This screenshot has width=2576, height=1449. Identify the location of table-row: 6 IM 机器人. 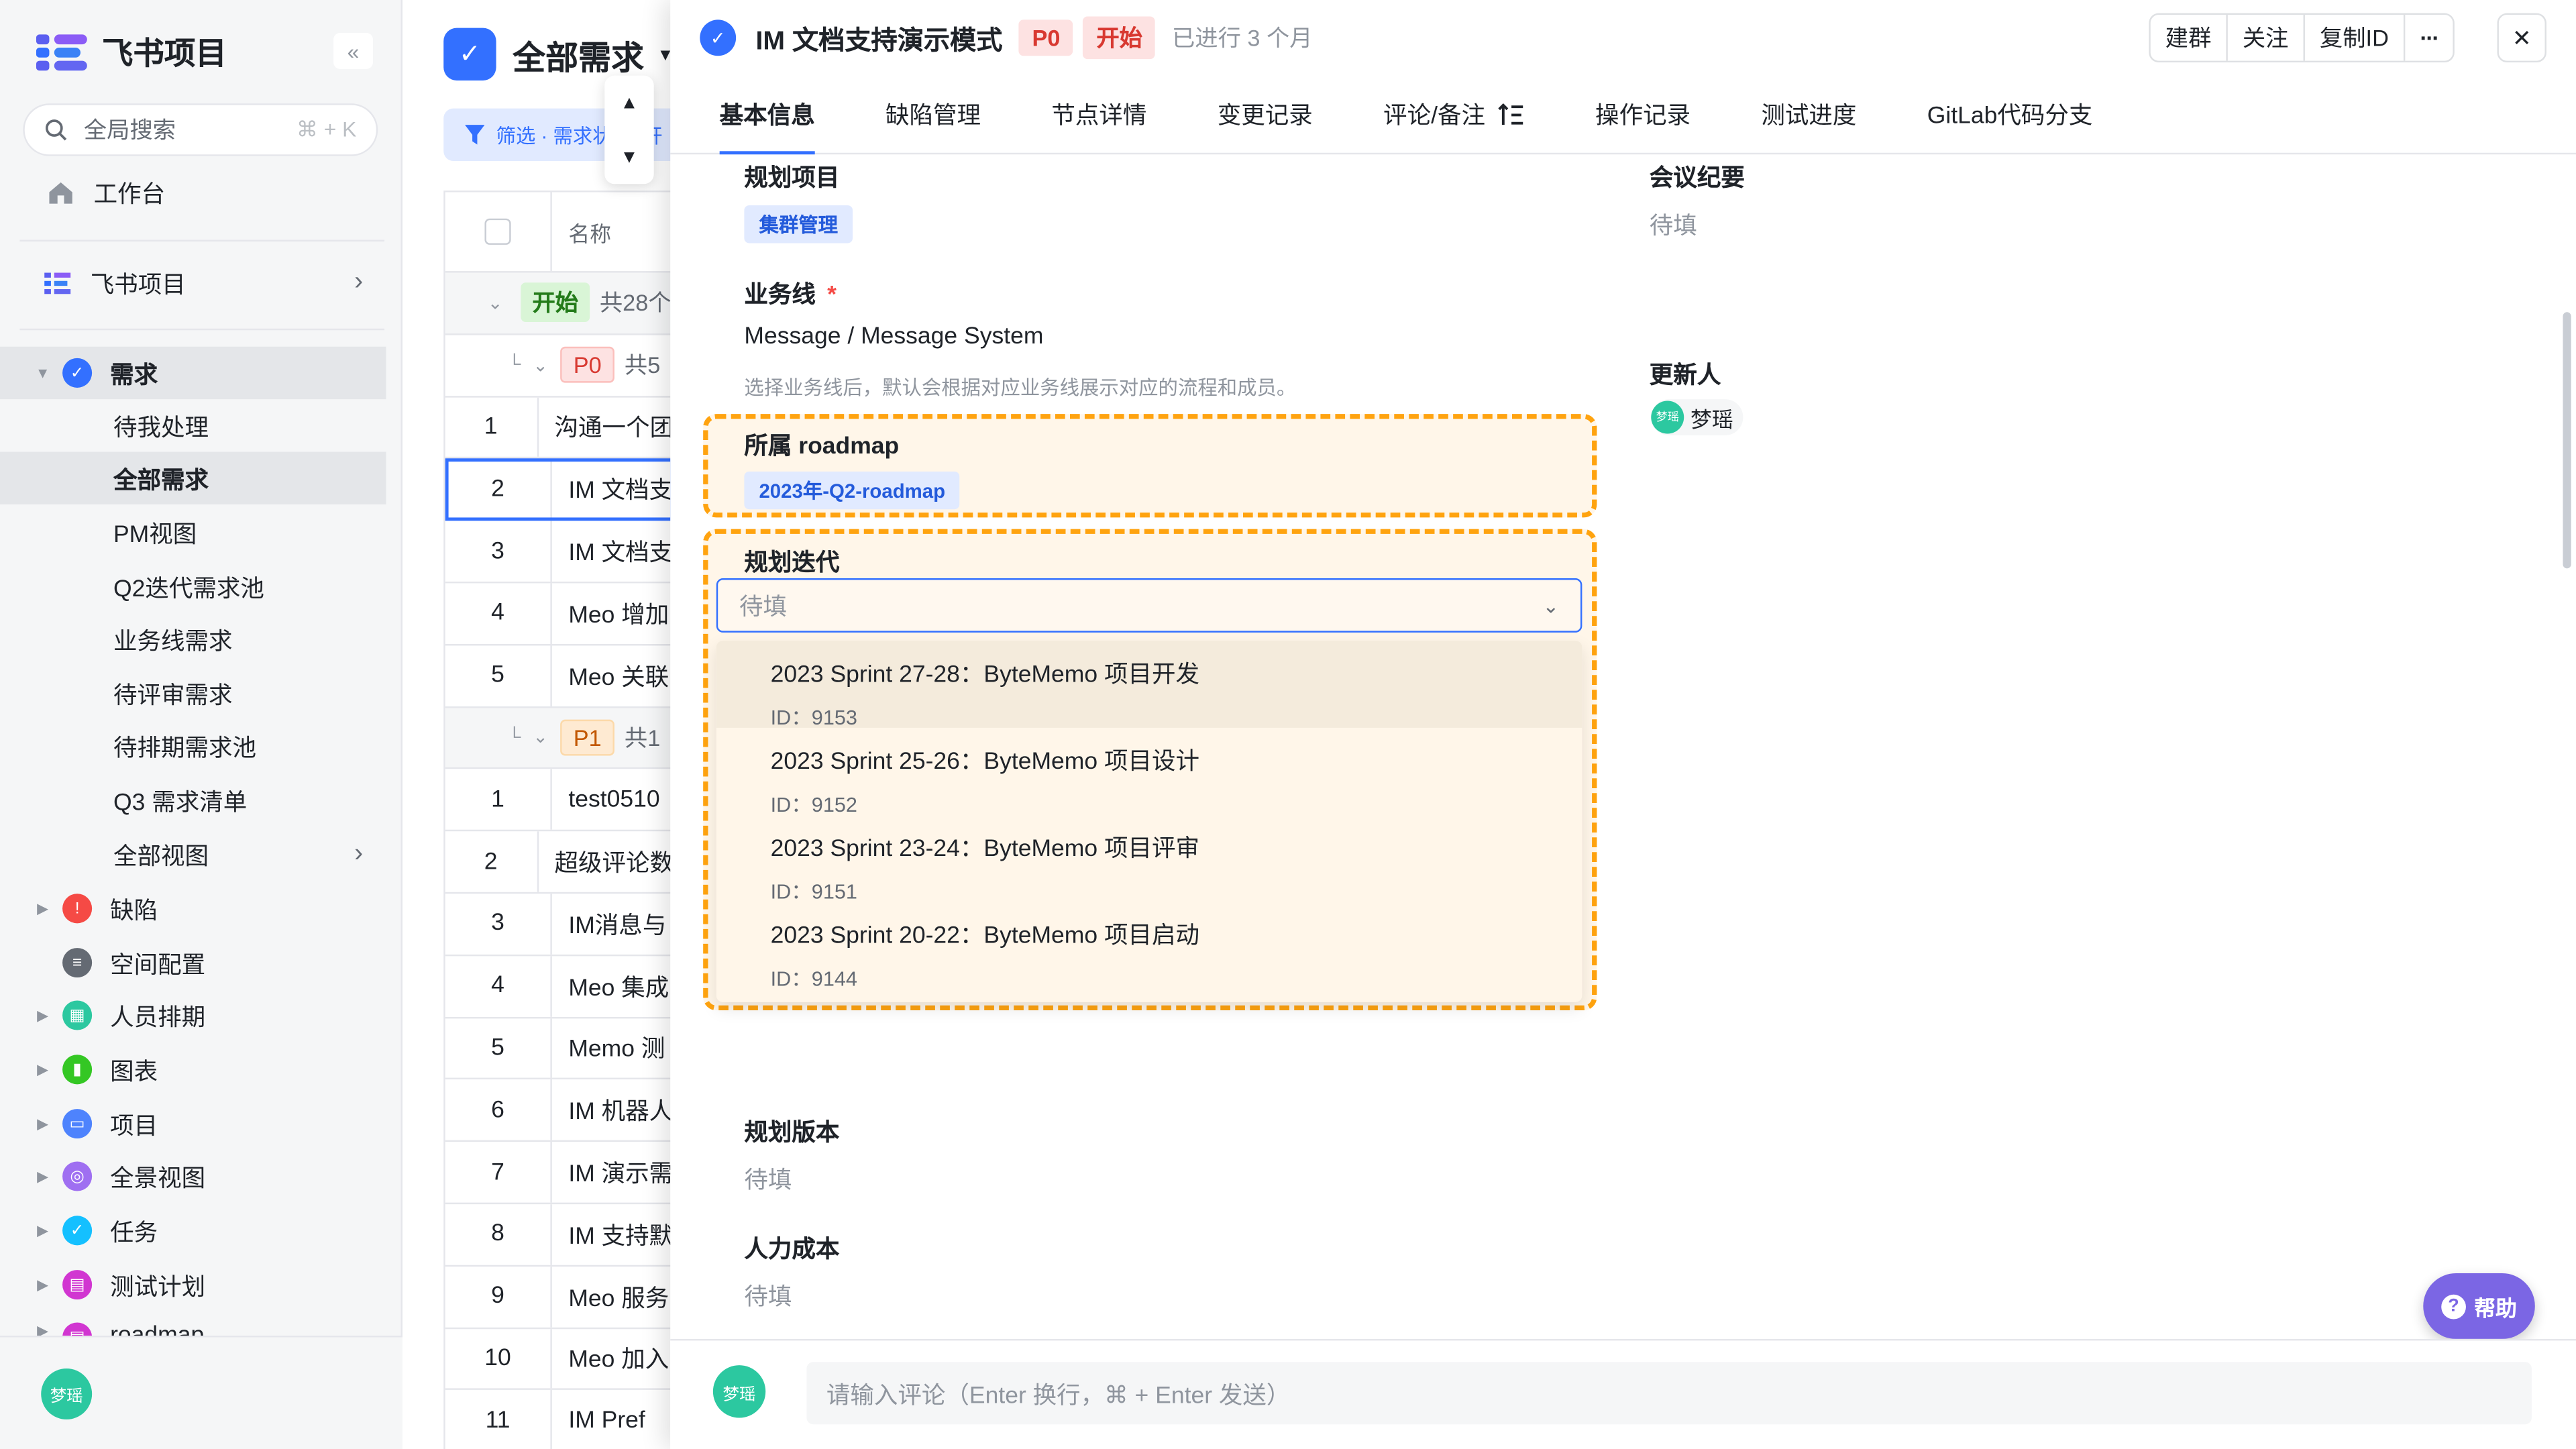
(559, 1110).